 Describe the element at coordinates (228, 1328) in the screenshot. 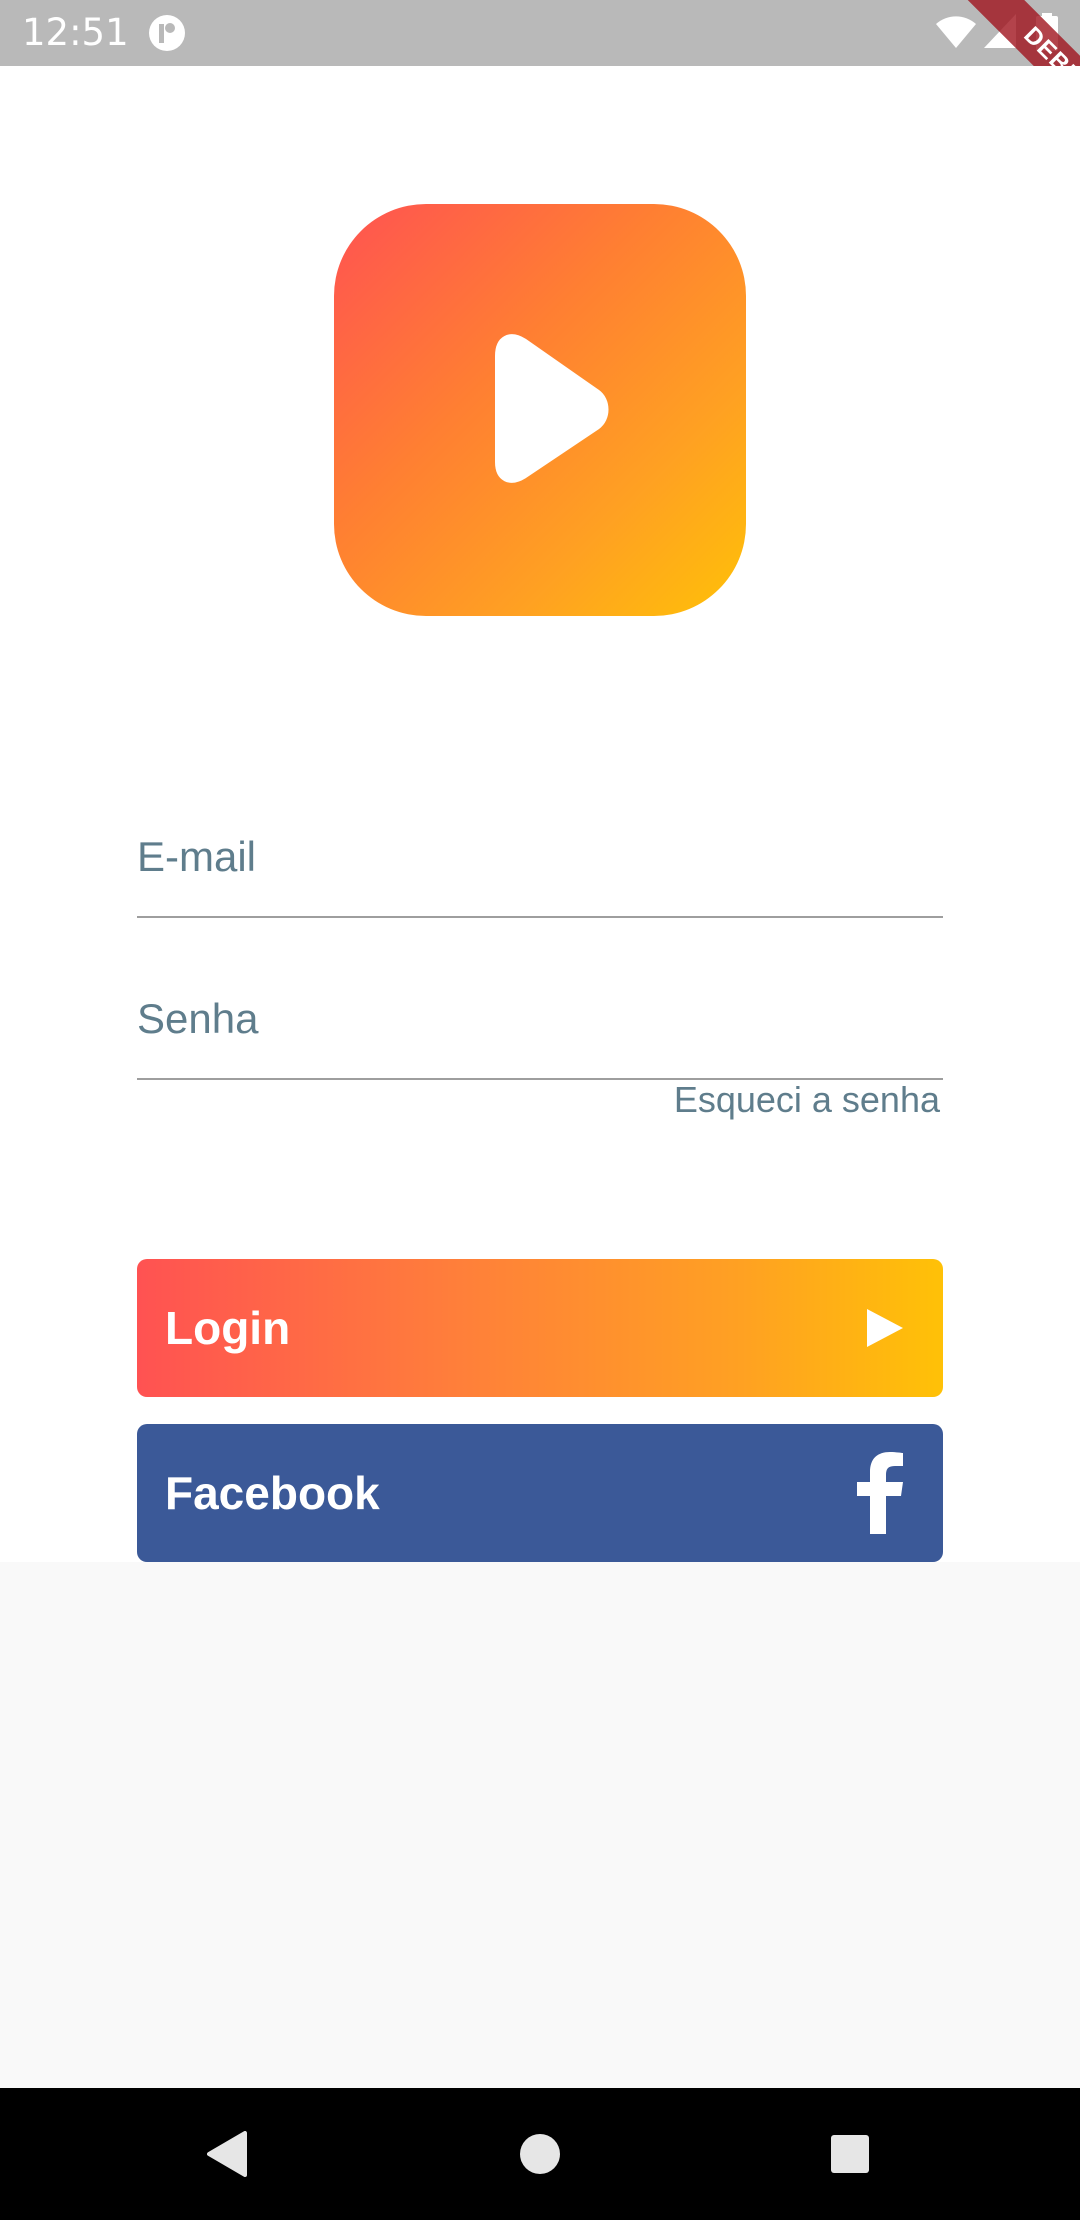

I see `login-button-label: Login` at that location.